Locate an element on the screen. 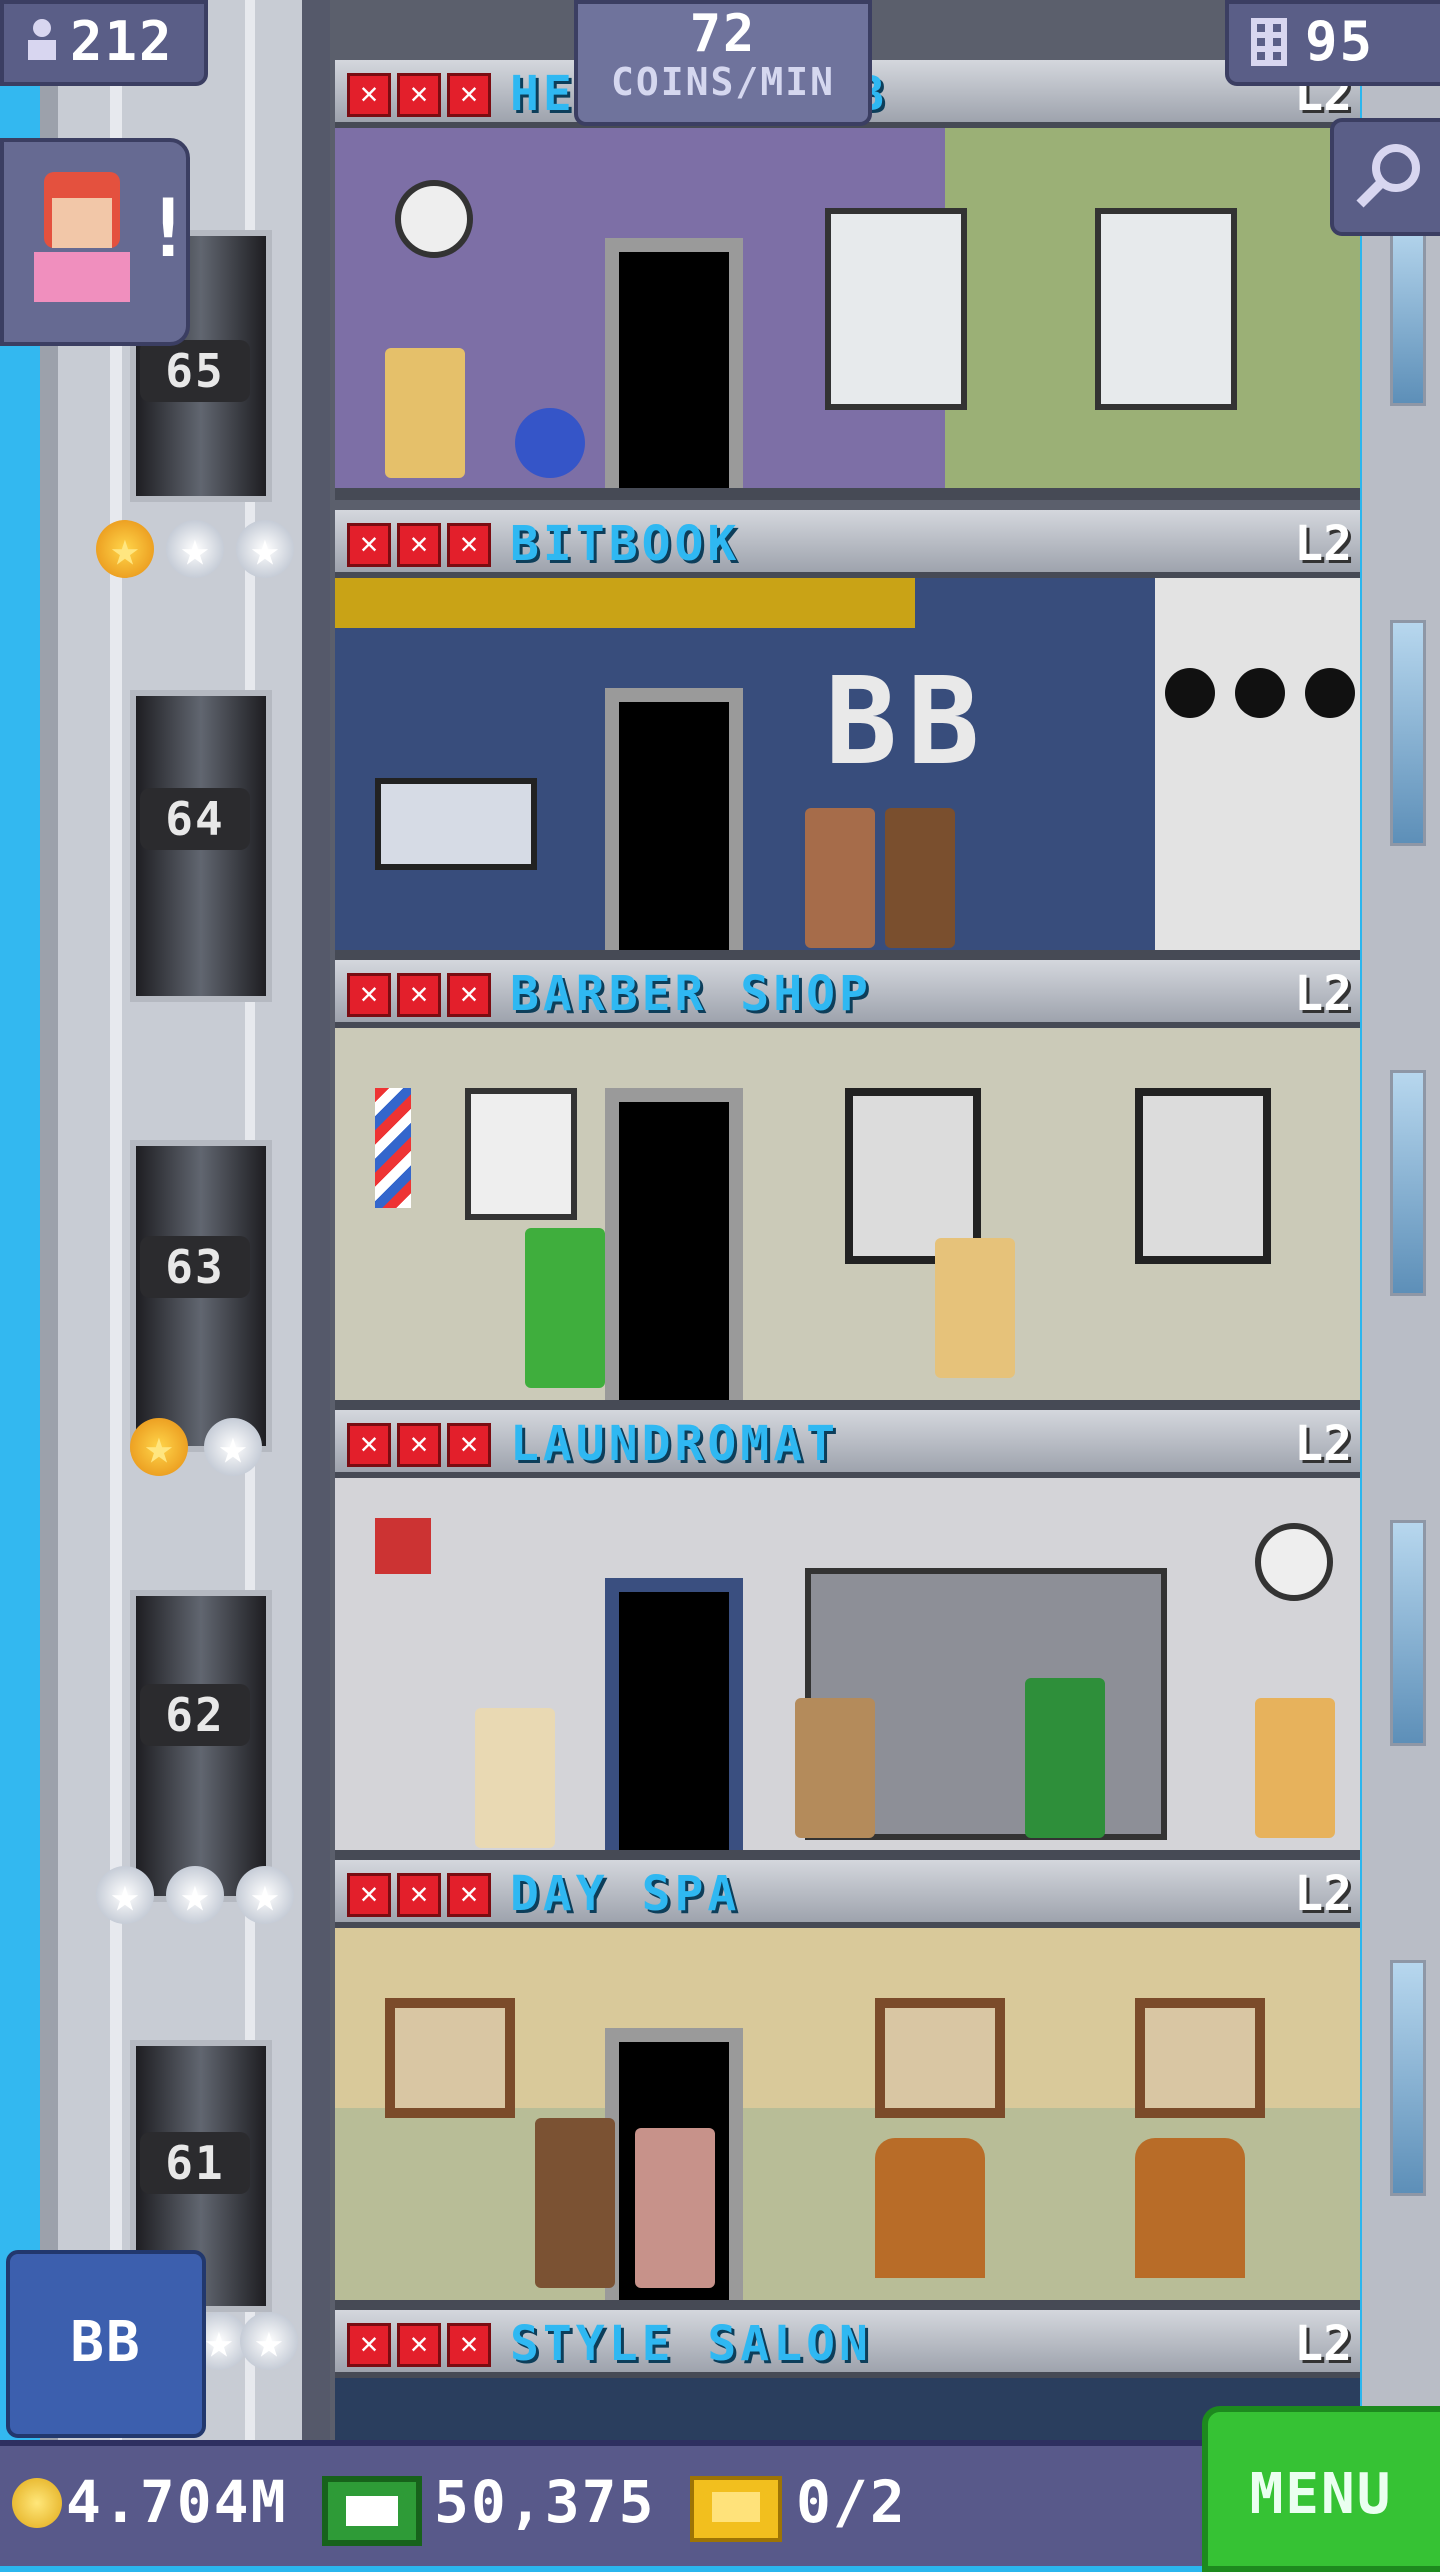 This screenshot has width=1440, height=2572. population-value: 212 is located at coordinates (122, 41).